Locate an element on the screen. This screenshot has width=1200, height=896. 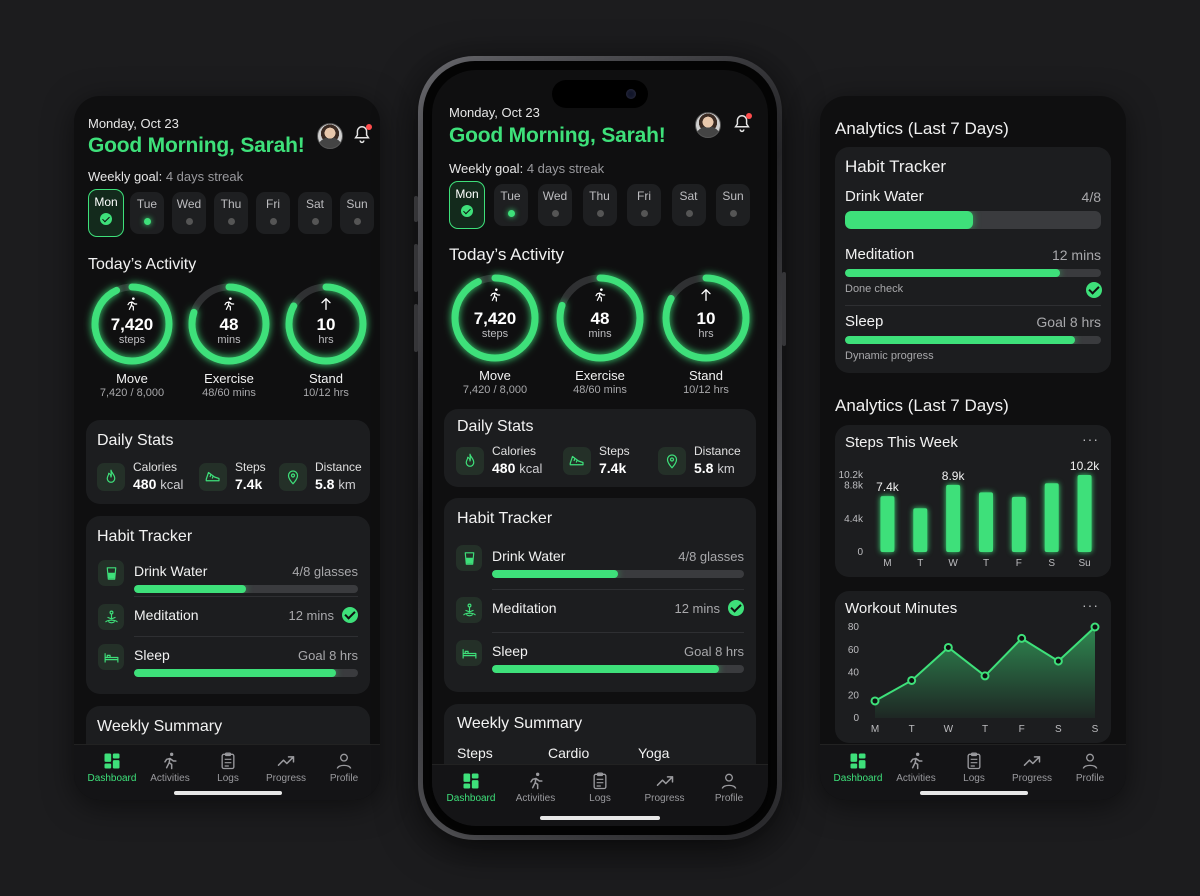
goal-label: Weekly goal: is located at coordinates (486, 168).